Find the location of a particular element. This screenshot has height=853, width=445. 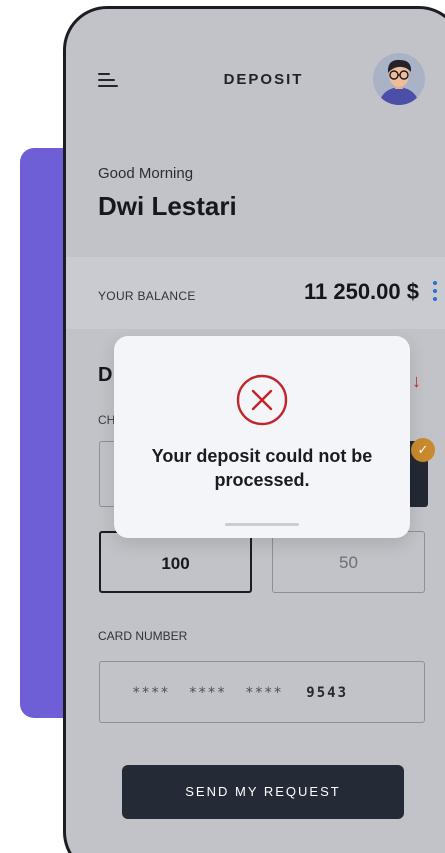

modal-drag-handle is located at coordinates (262, 524).